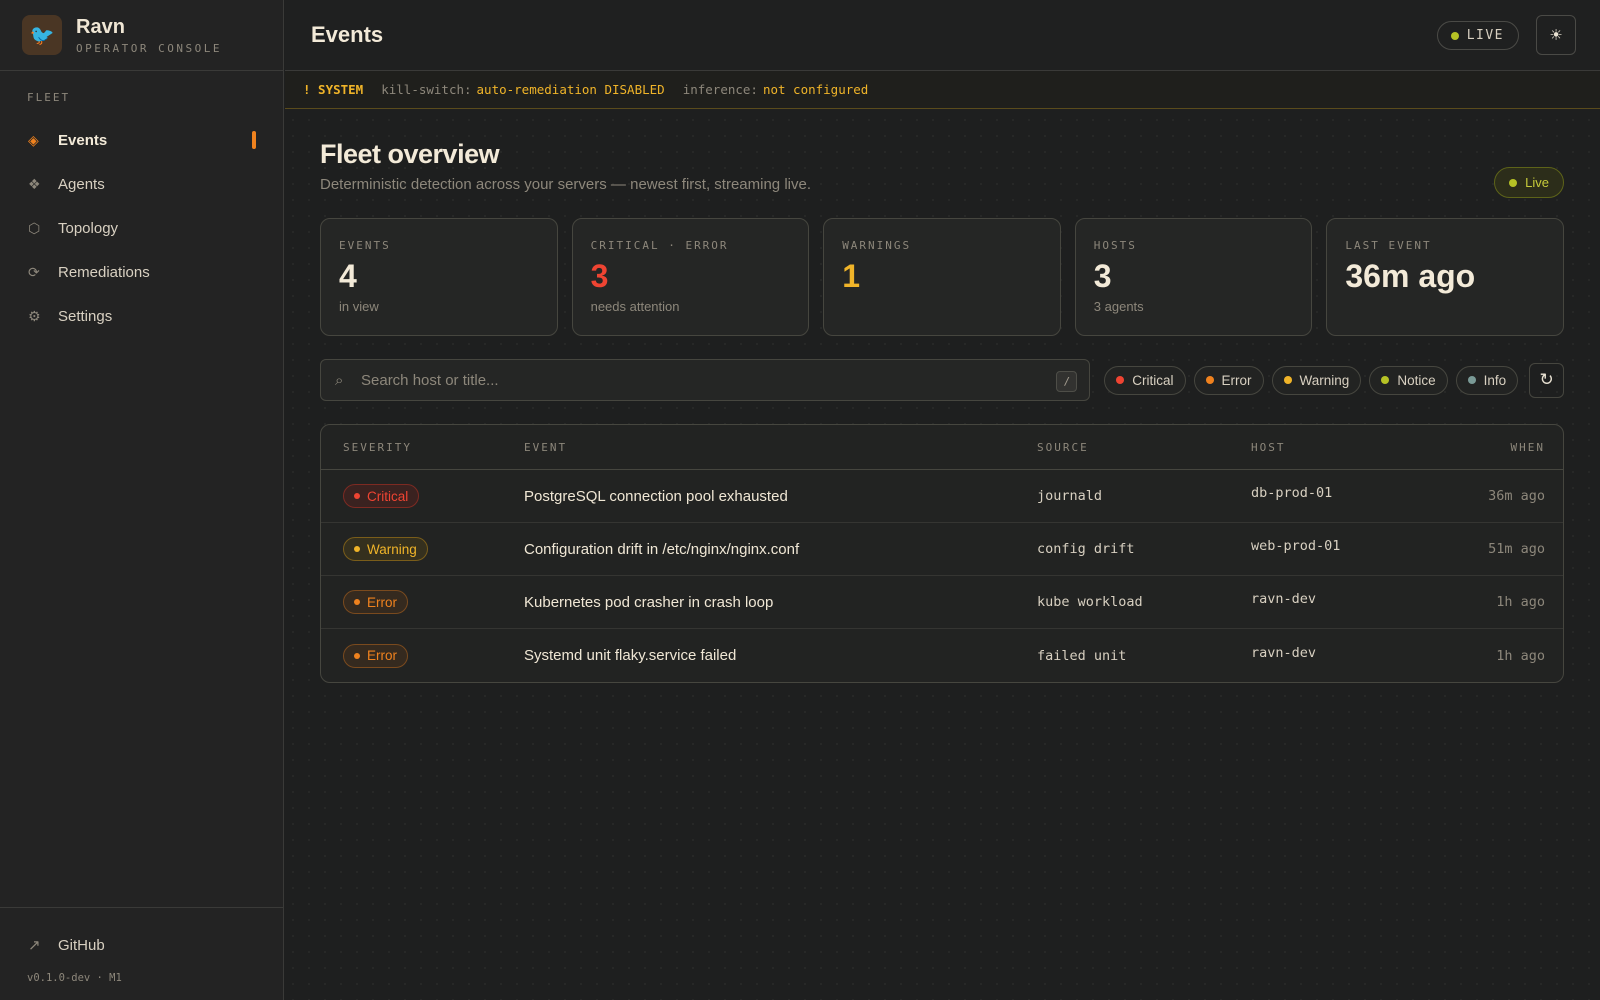 This screenshot has width=1600, height=1000. What do you see at coordinates (1193, 277) in the screenshot?
I see `stat-card-hosts: HOSTS 3 3 agents` at bounding box center [1193, 277].